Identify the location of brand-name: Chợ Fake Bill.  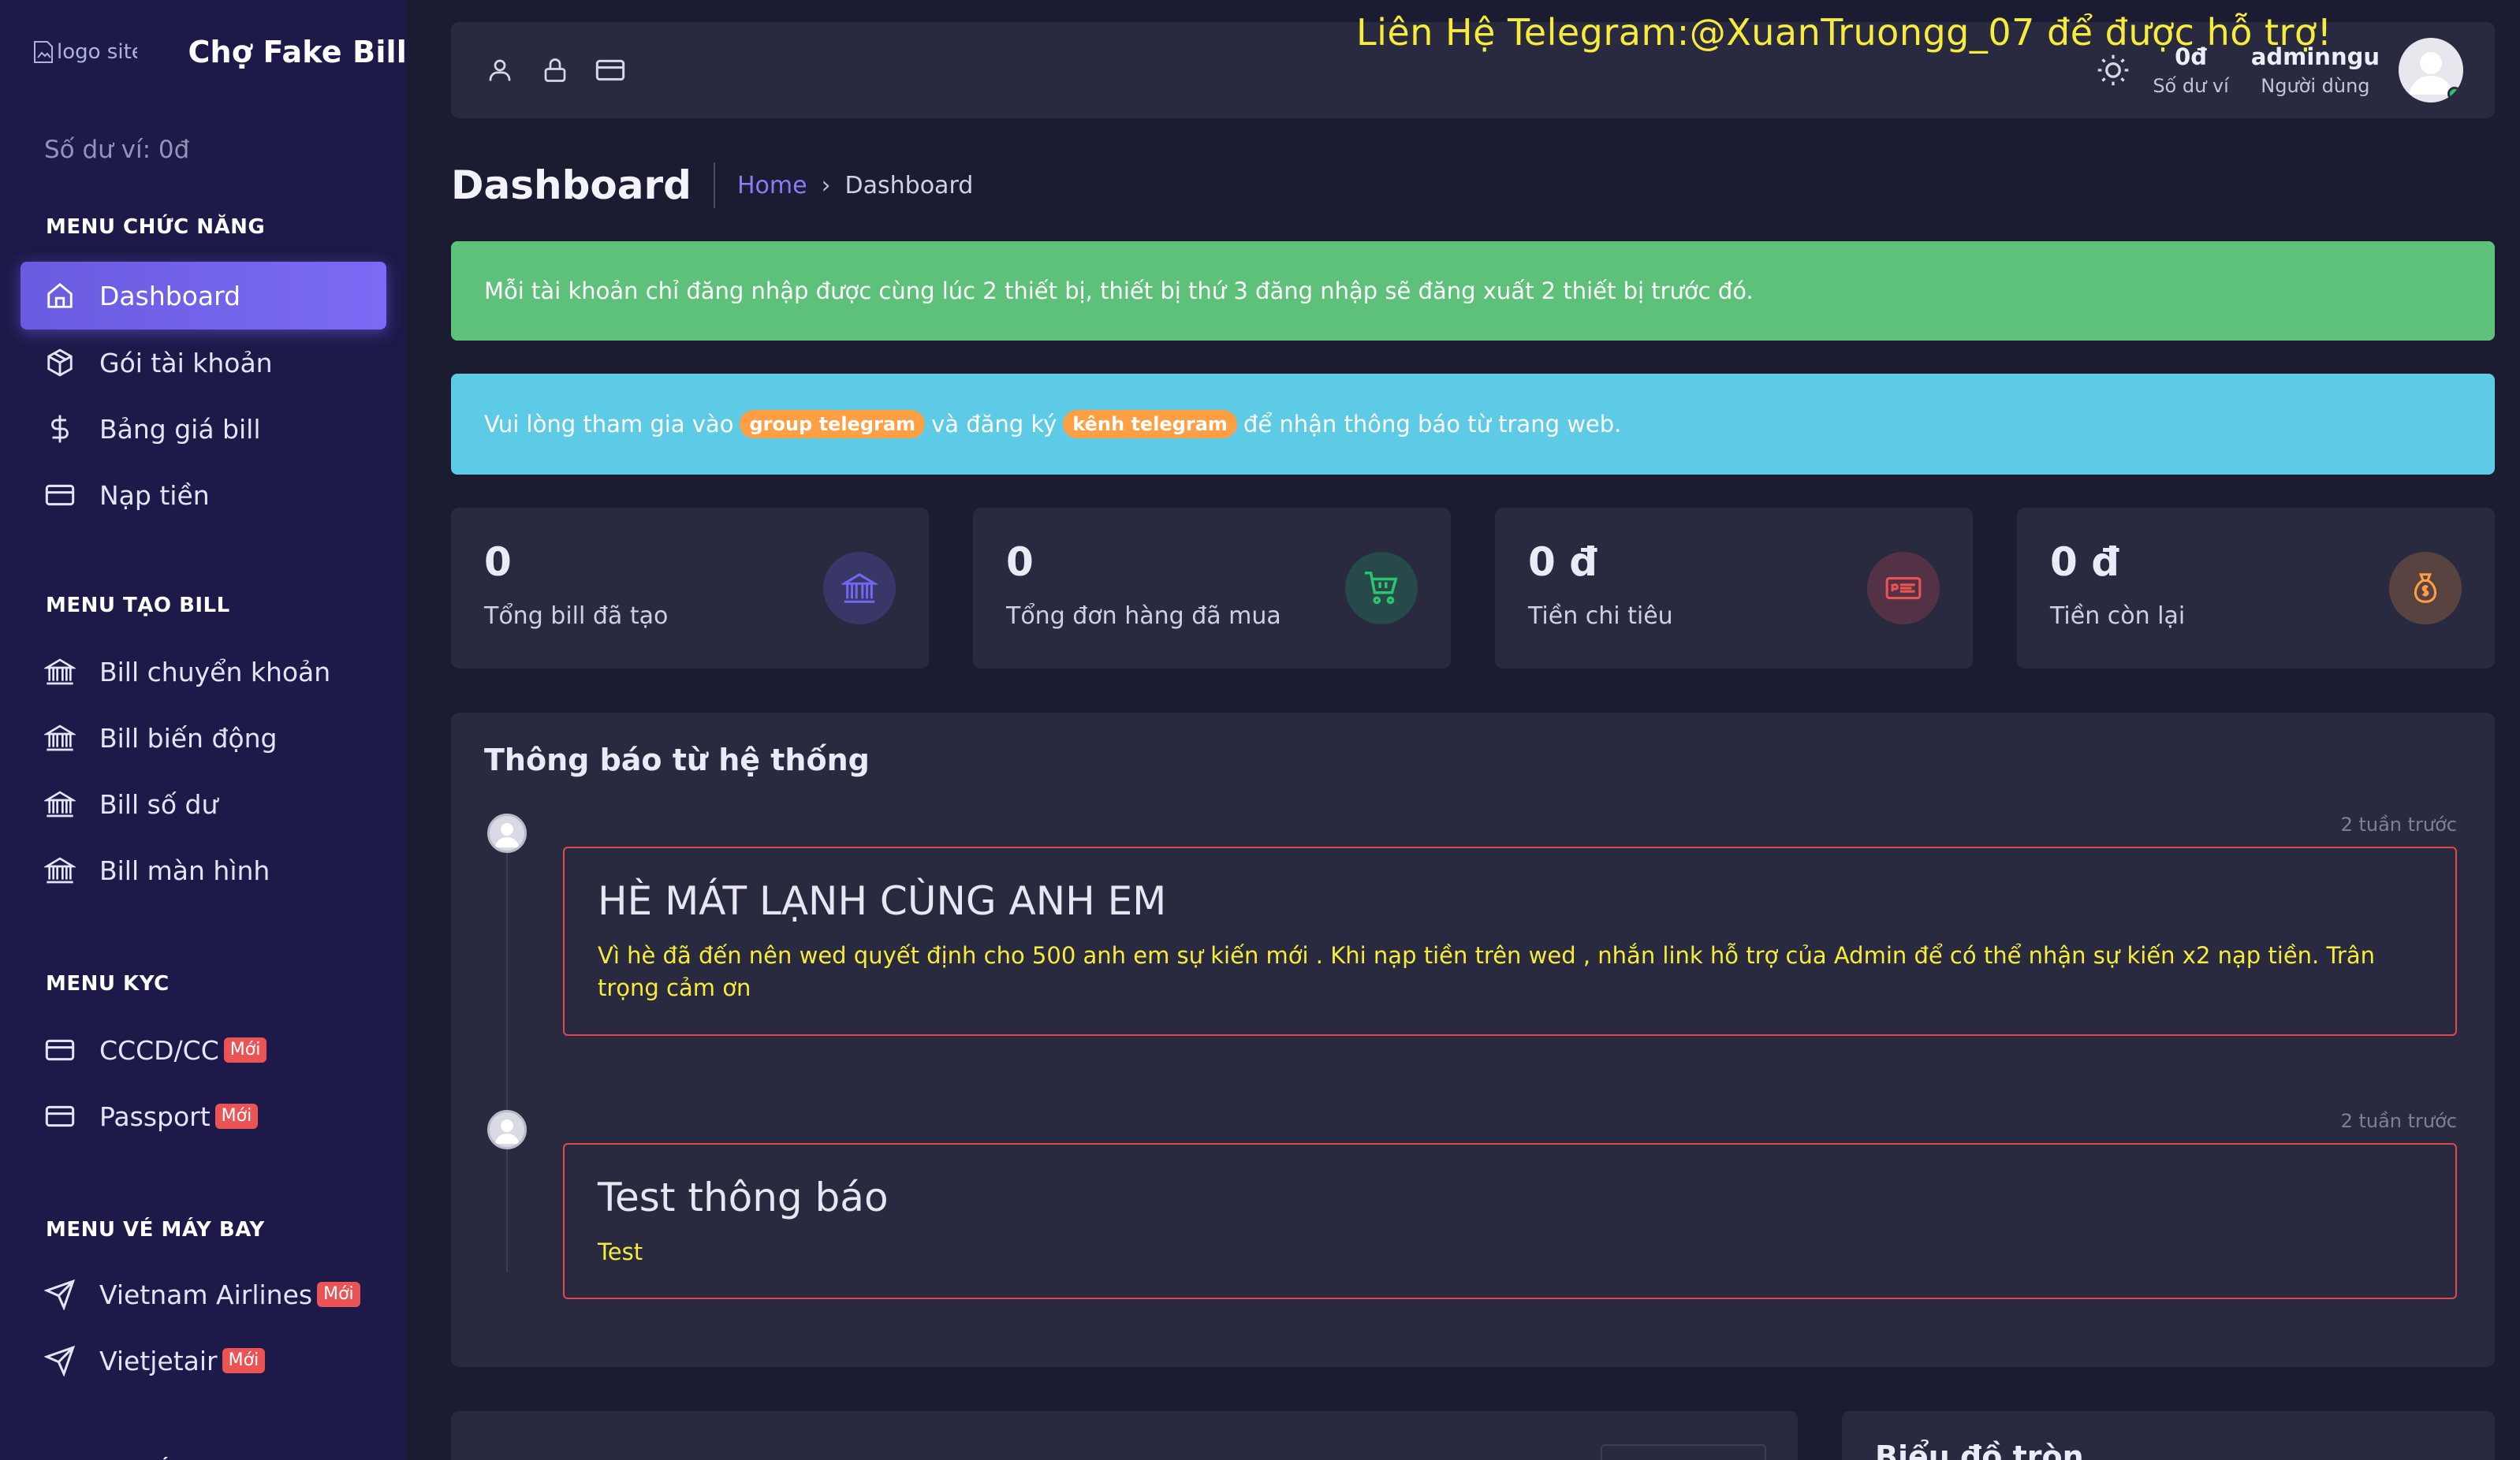
(297, 52).